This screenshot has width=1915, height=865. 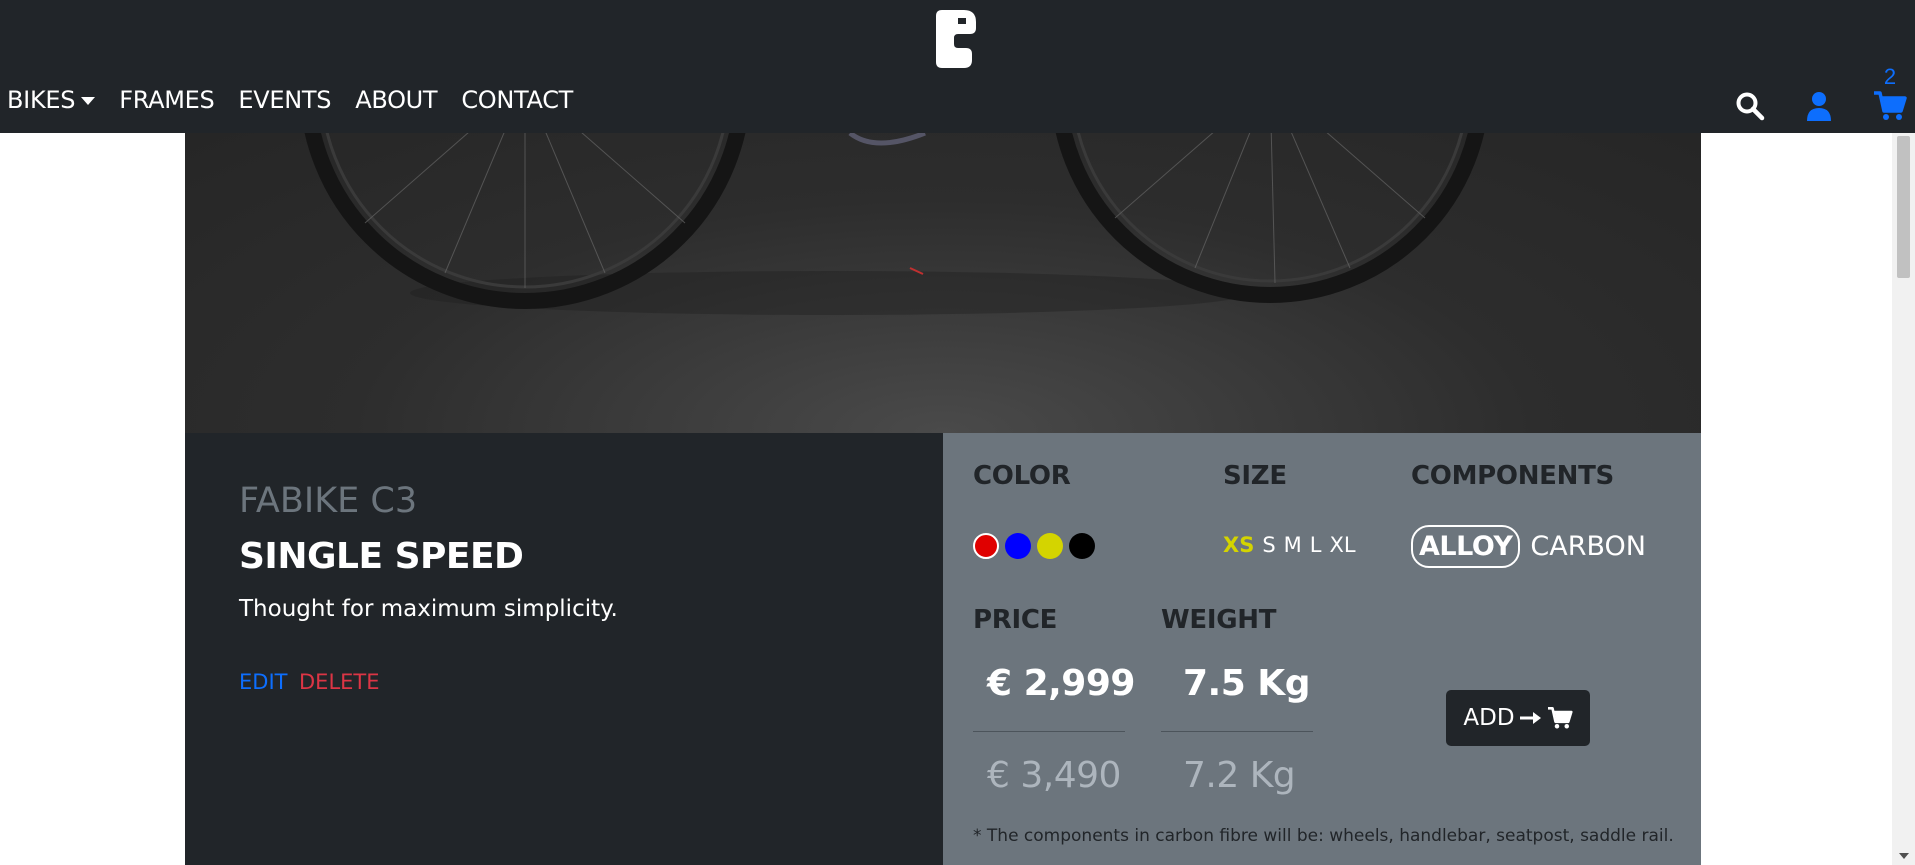 I want to click on component-option-alloy: ALLOY, so click(x=1466, y=546).